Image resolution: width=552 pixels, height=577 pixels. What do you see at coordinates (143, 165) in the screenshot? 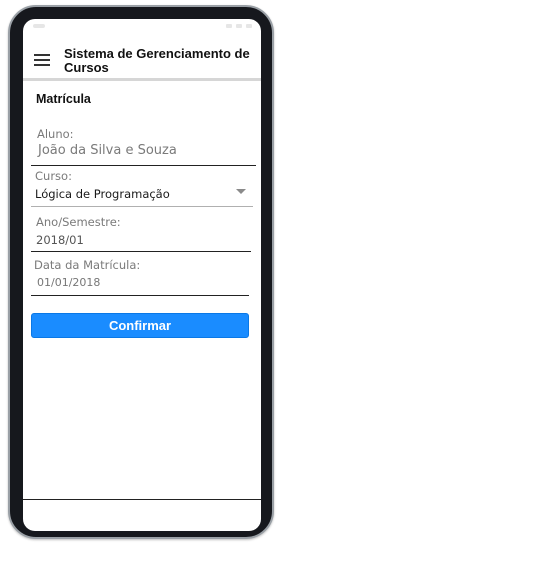
I see `aluno-underline` at bounding box center [143, 165].